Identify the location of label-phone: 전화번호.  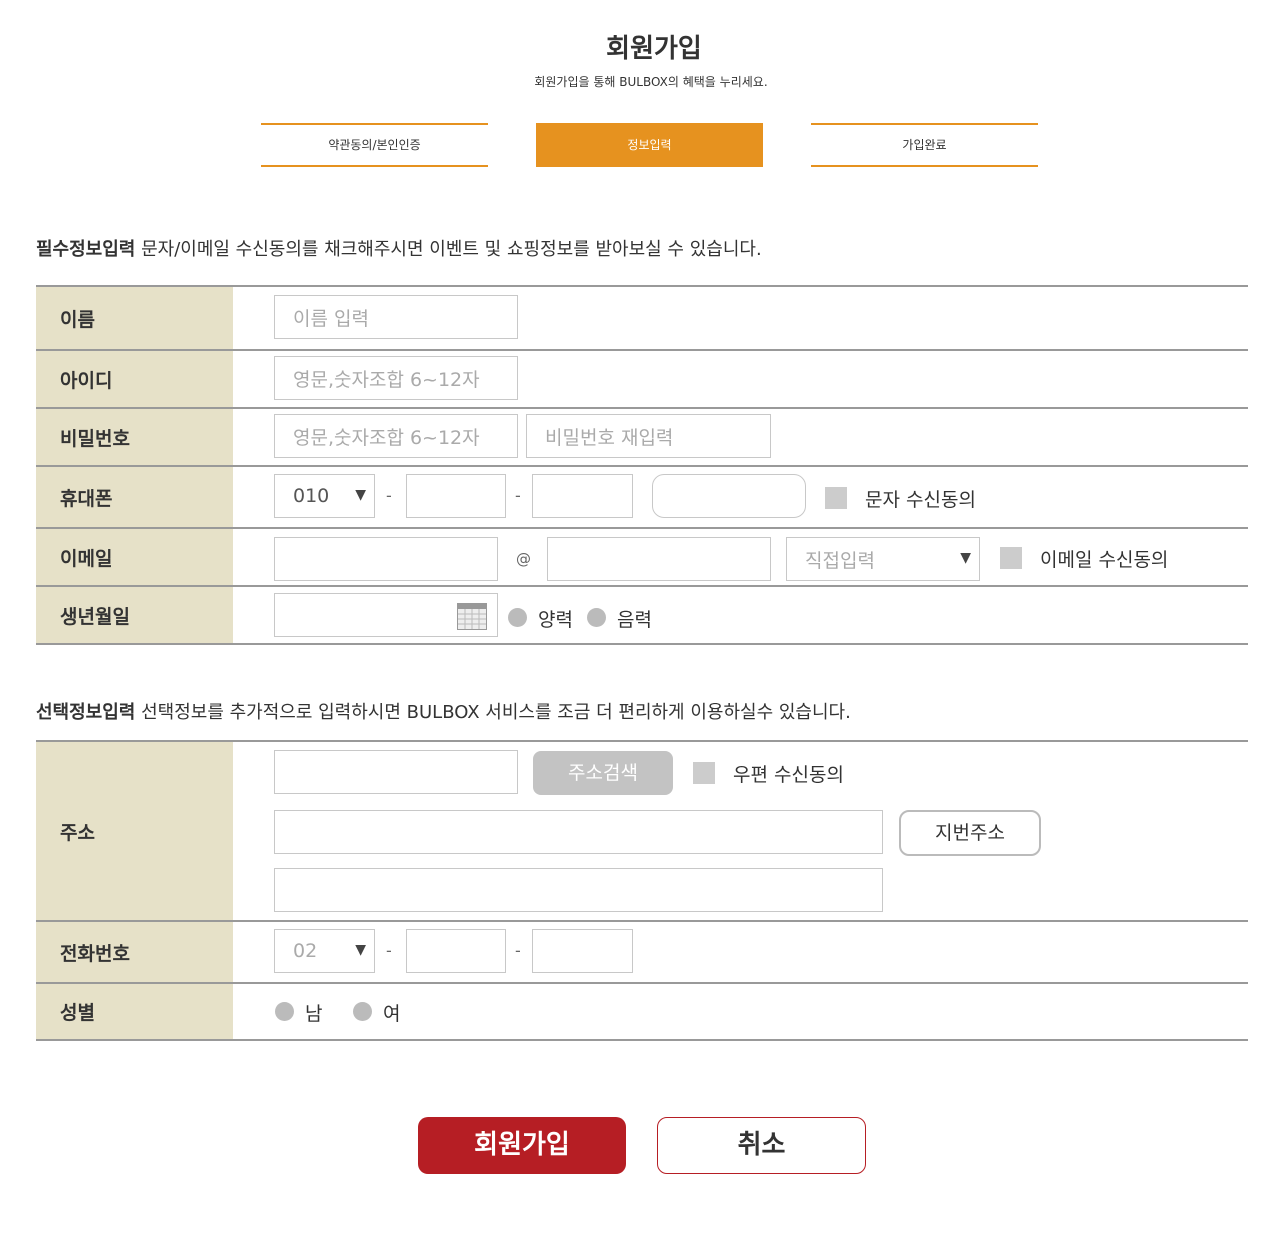
(134, 952).